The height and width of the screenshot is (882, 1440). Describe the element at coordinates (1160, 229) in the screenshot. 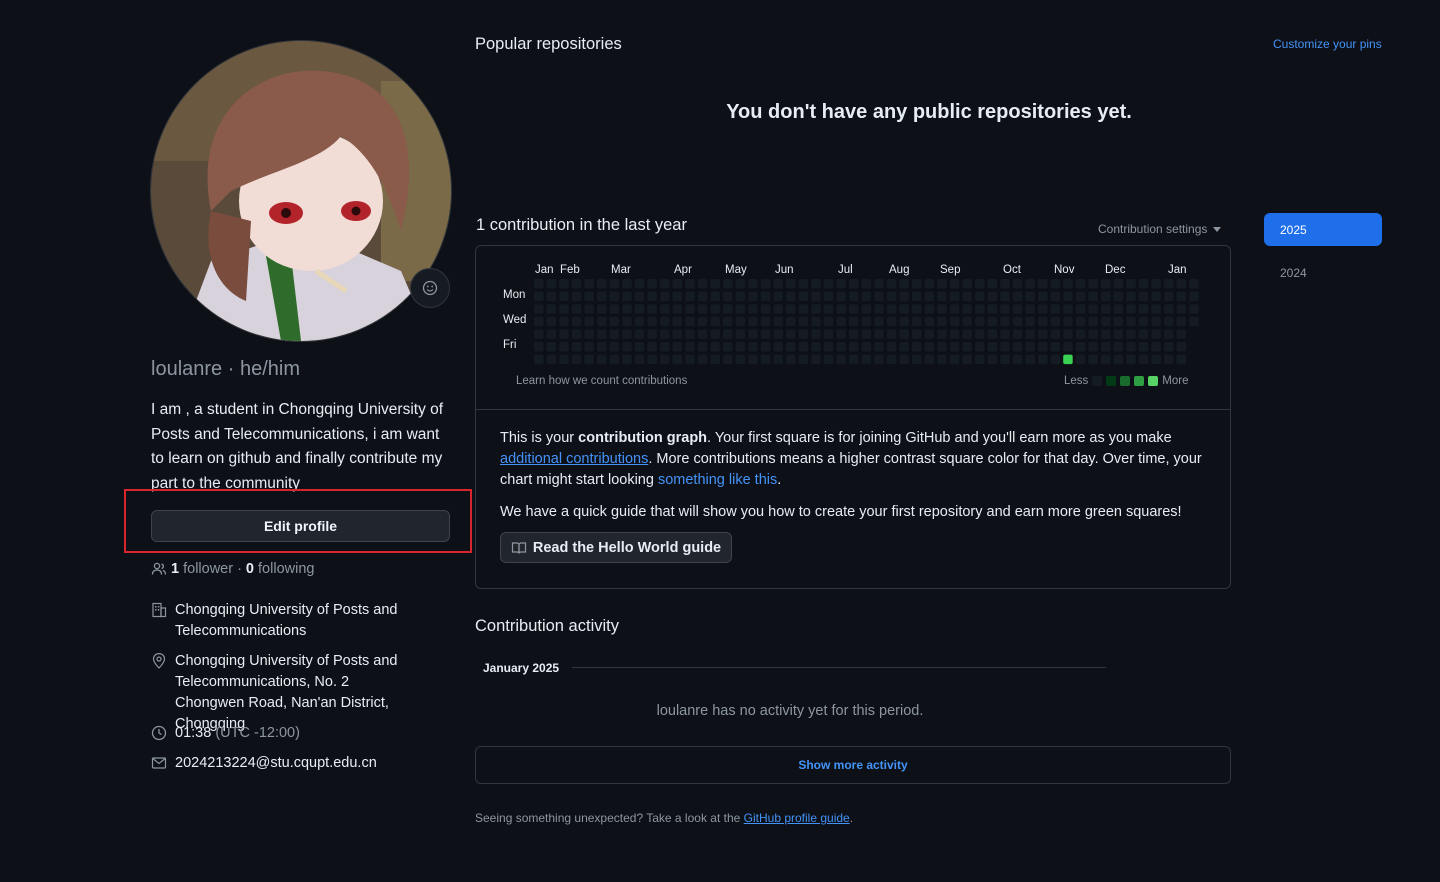

I see `contribution-settings-dropdown: Contribution settings` at that location.